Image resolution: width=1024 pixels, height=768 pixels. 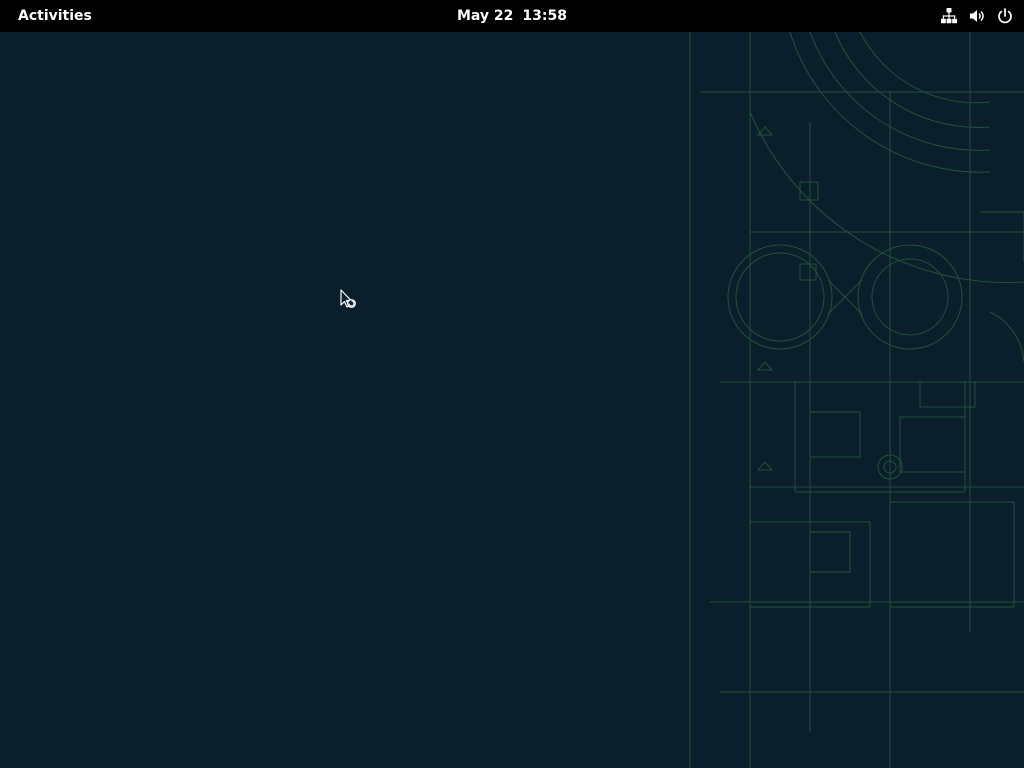 I want to click on network-icon, so click(x=949, y=16).